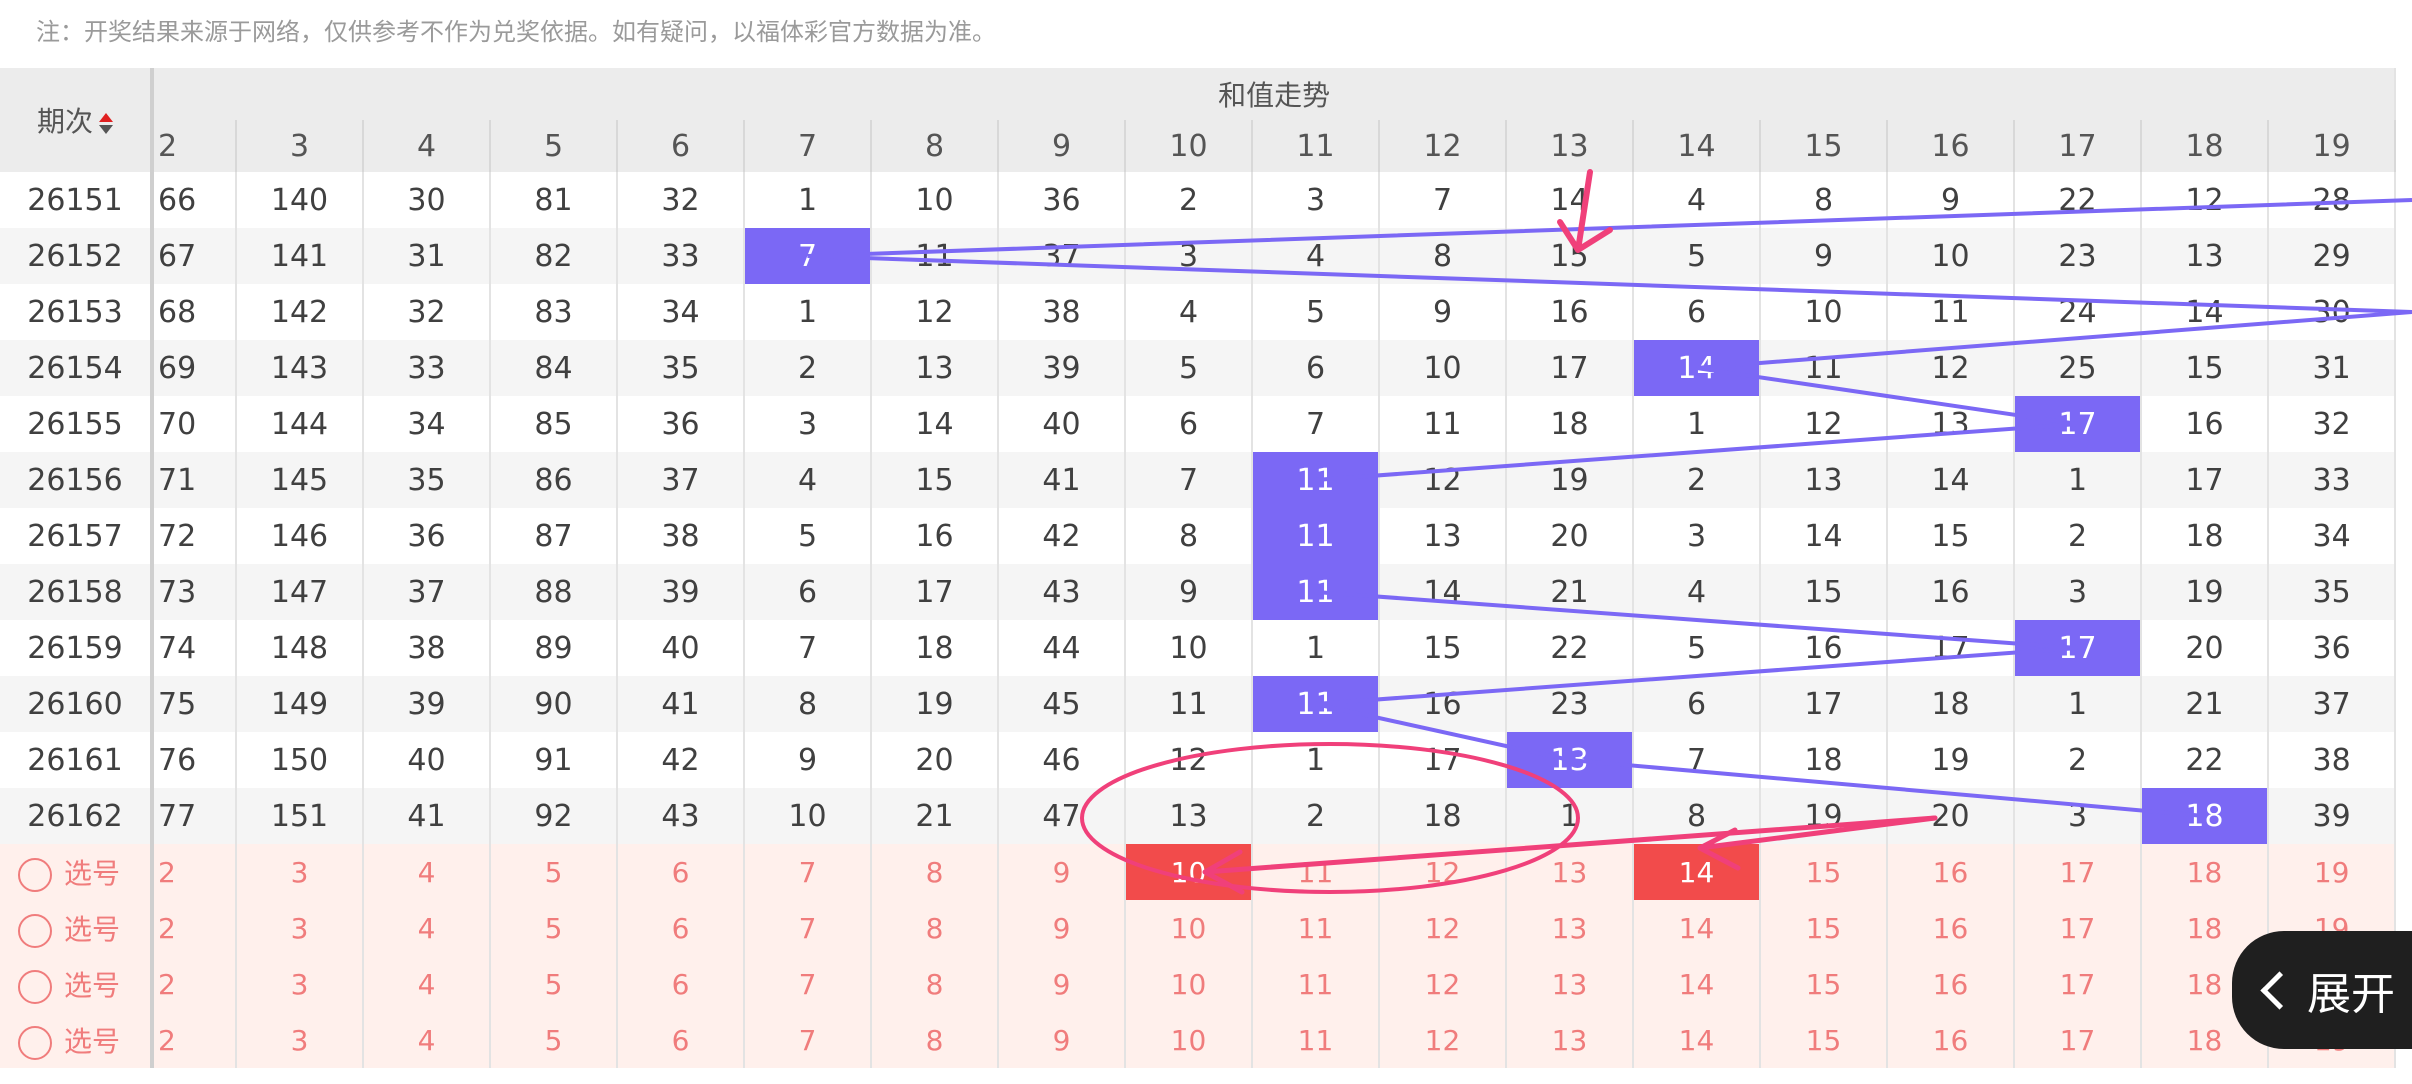 The width and height of the screenshot is (2412, 1084). I want to click on miss-count-cell: 5, so click(1316, 312).